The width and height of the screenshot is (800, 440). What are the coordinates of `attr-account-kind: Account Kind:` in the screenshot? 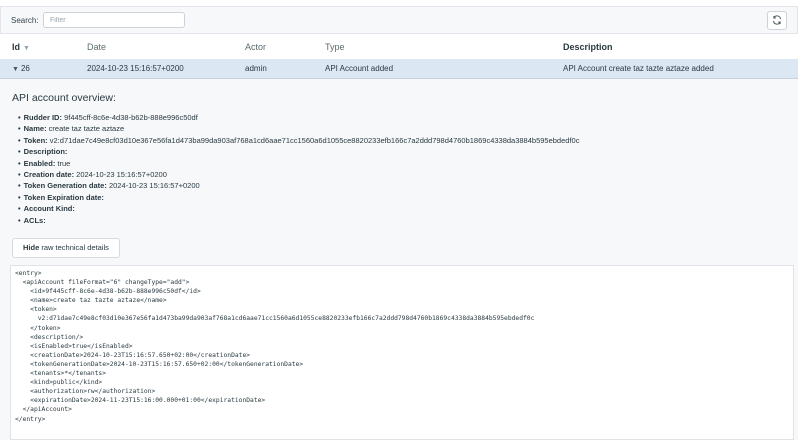 It's located at (298, 208).